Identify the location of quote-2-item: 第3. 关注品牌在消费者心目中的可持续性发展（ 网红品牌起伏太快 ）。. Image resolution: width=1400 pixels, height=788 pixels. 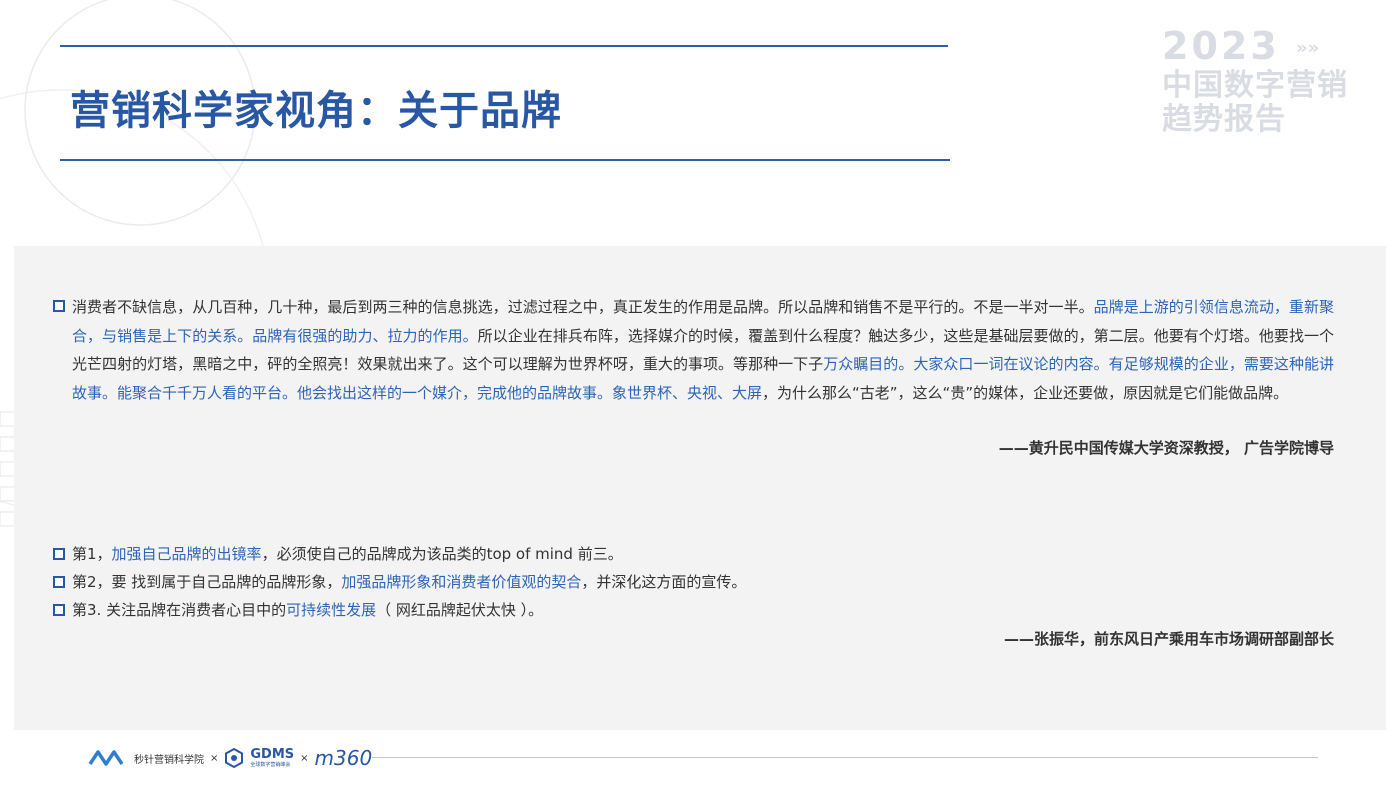
(308, 610).